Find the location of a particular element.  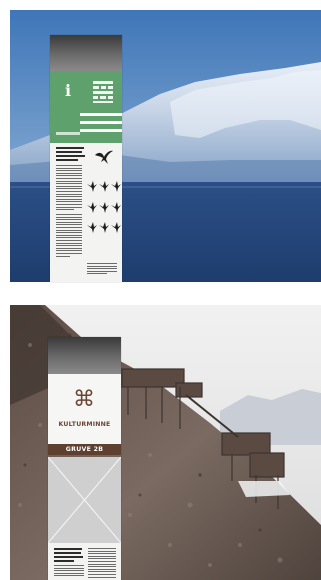

info-sign: i is located at coordinates (86, 158).